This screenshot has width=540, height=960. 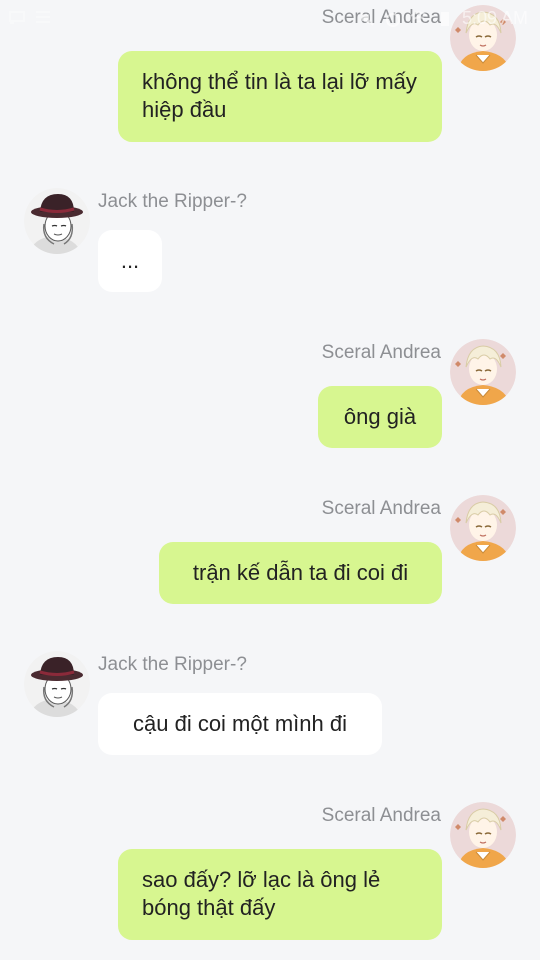 I want to click on blonde-character-avatar-icon, so click(x=483, y=835).